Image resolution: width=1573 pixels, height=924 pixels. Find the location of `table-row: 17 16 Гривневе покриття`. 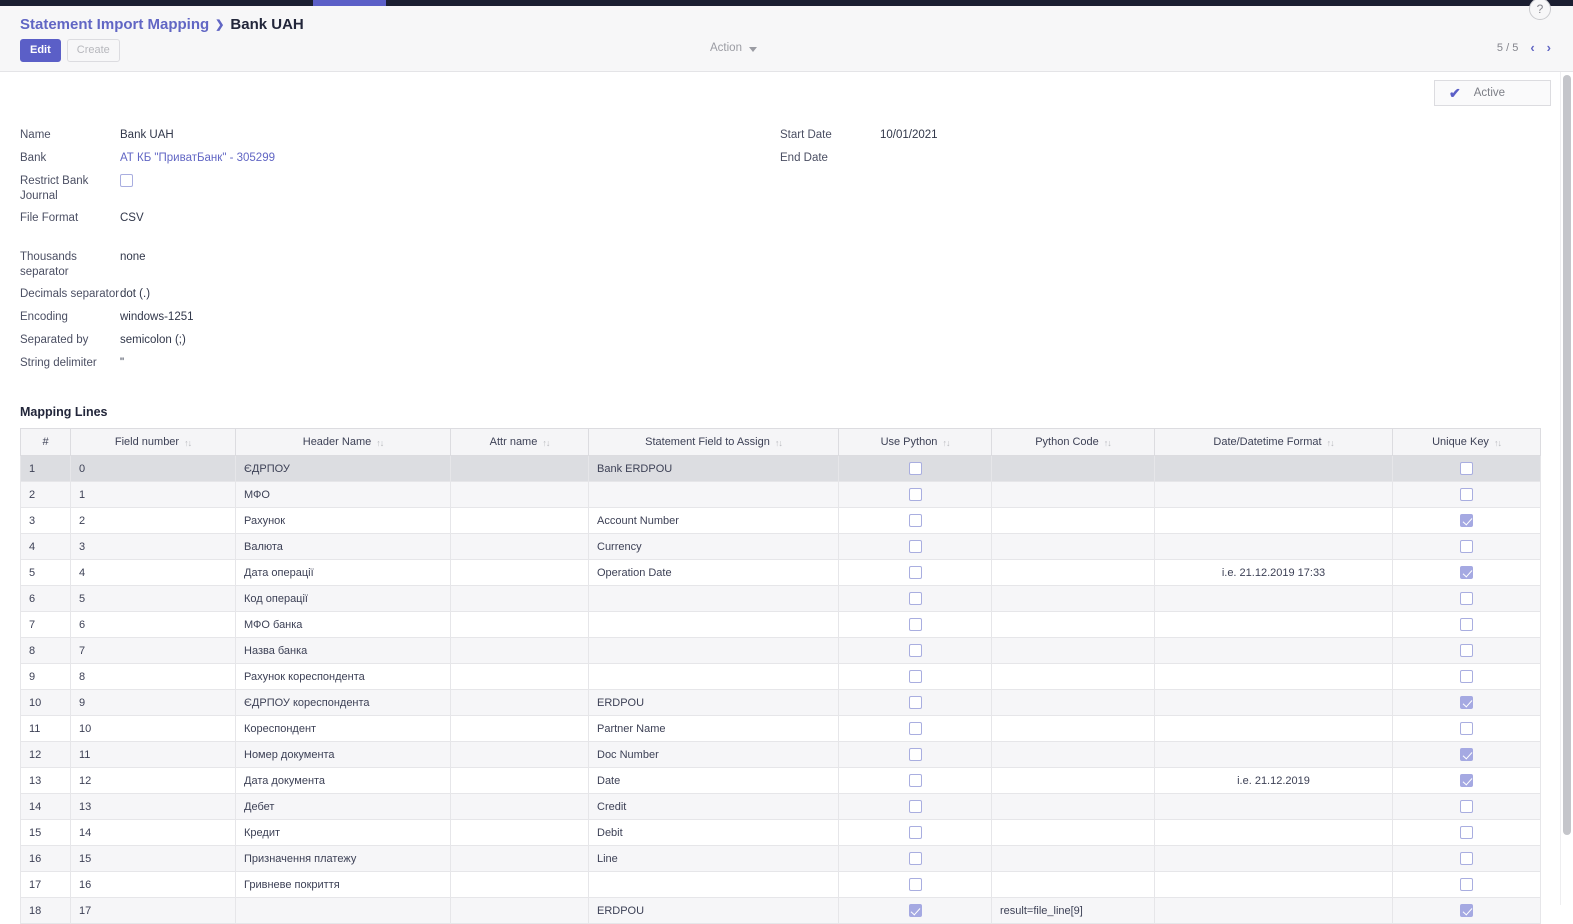

table-row: 17 16 Гривневе покриття is located at coordinates (780, 884).